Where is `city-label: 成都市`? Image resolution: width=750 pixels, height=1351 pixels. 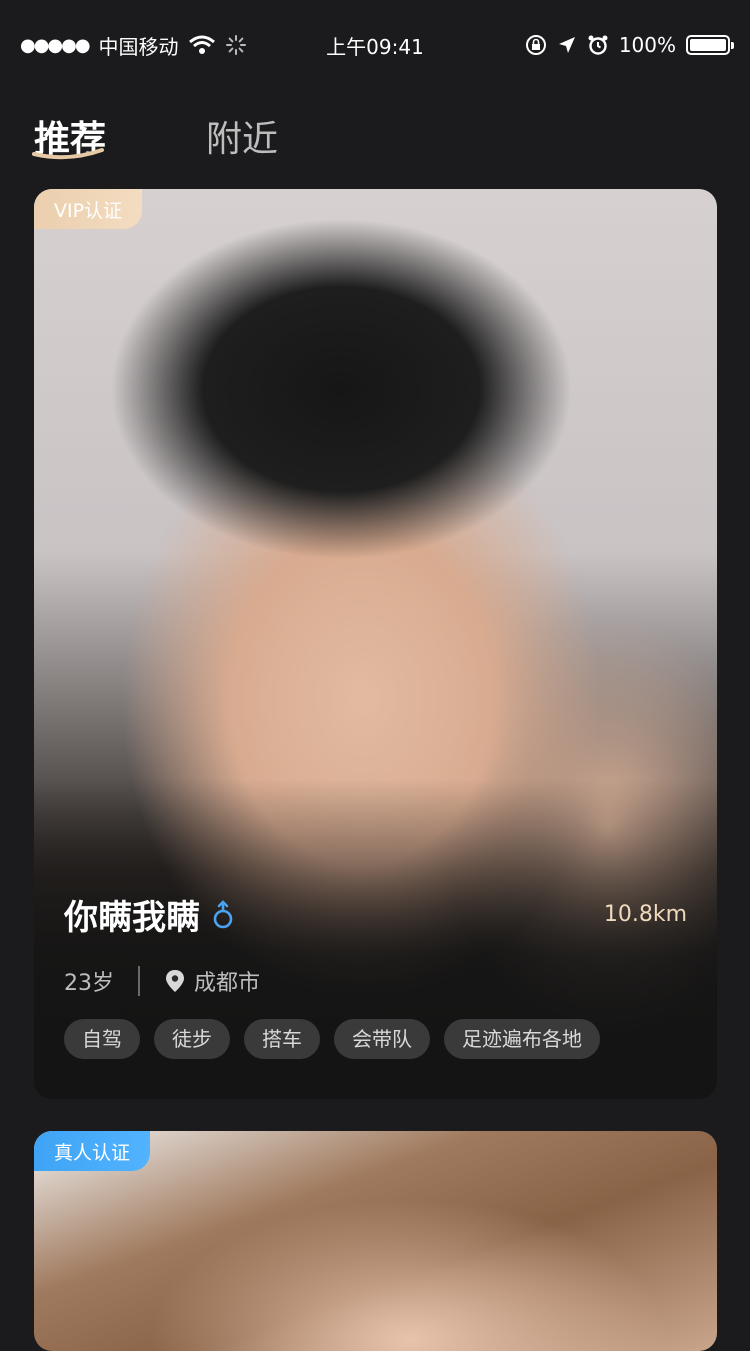
city-label: 成都市 is located at coordinates (227, 983).